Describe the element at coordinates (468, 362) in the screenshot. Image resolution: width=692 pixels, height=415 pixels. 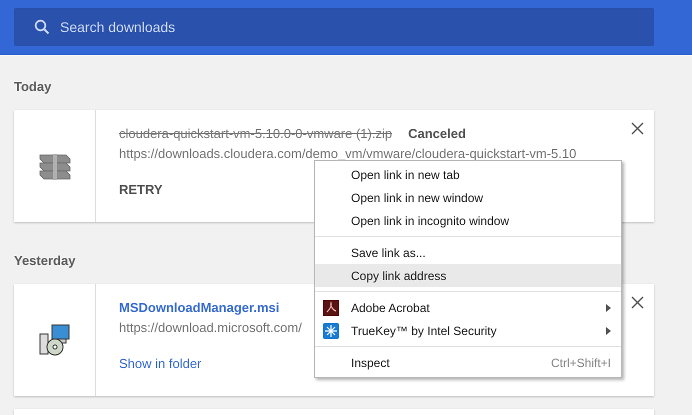
I see `menu-item: Inspect Ctrl+Shift+I` at that location.